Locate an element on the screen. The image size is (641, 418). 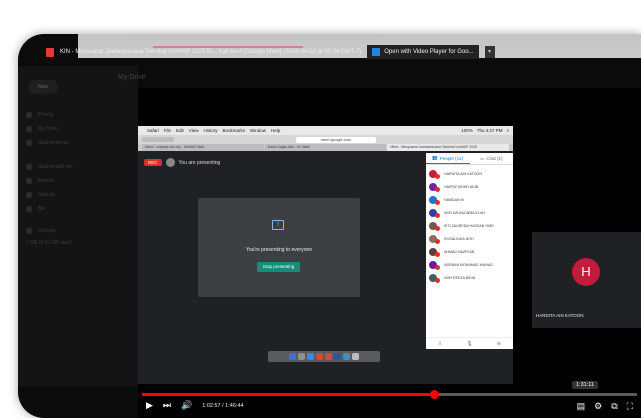
drive-item: Bin is located at coordinates (71, 209).